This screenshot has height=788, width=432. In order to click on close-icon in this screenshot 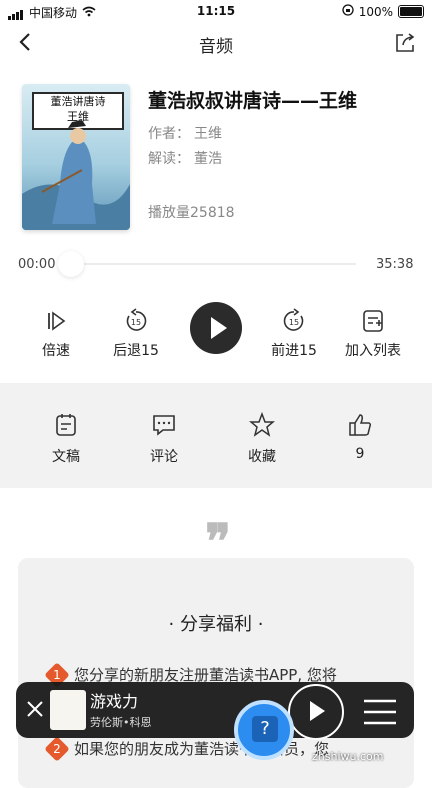, I will do `click(35, 709)`.